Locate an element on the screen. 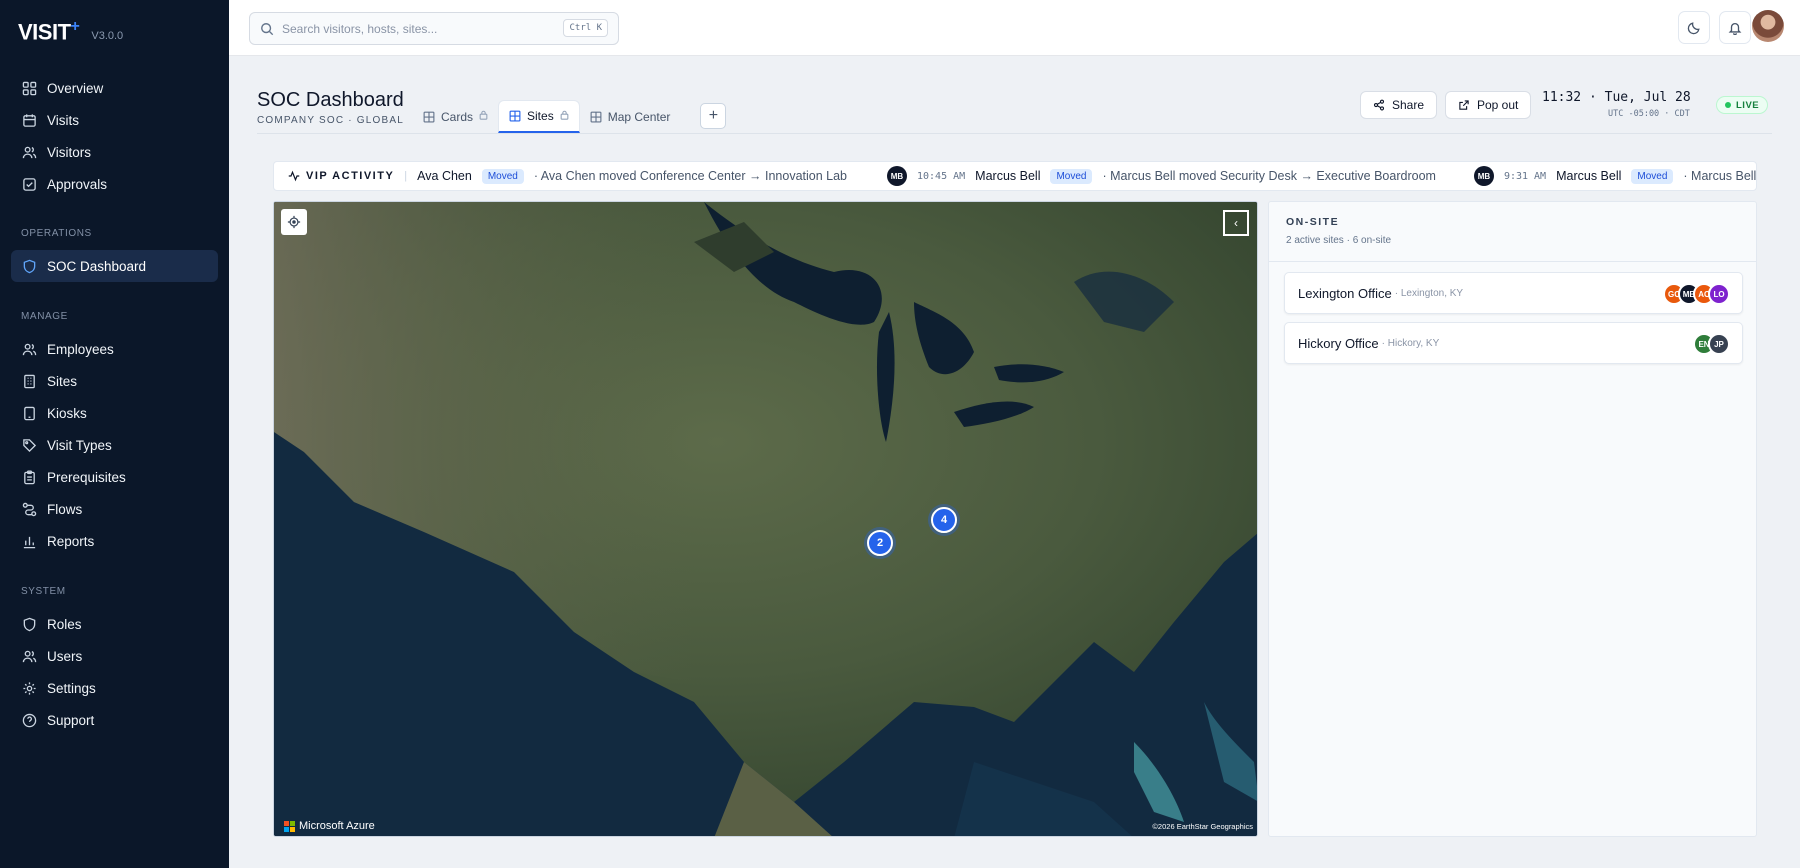 The image size is (1800, 868). bar-chart-icon is located at coordinates (29, 541).